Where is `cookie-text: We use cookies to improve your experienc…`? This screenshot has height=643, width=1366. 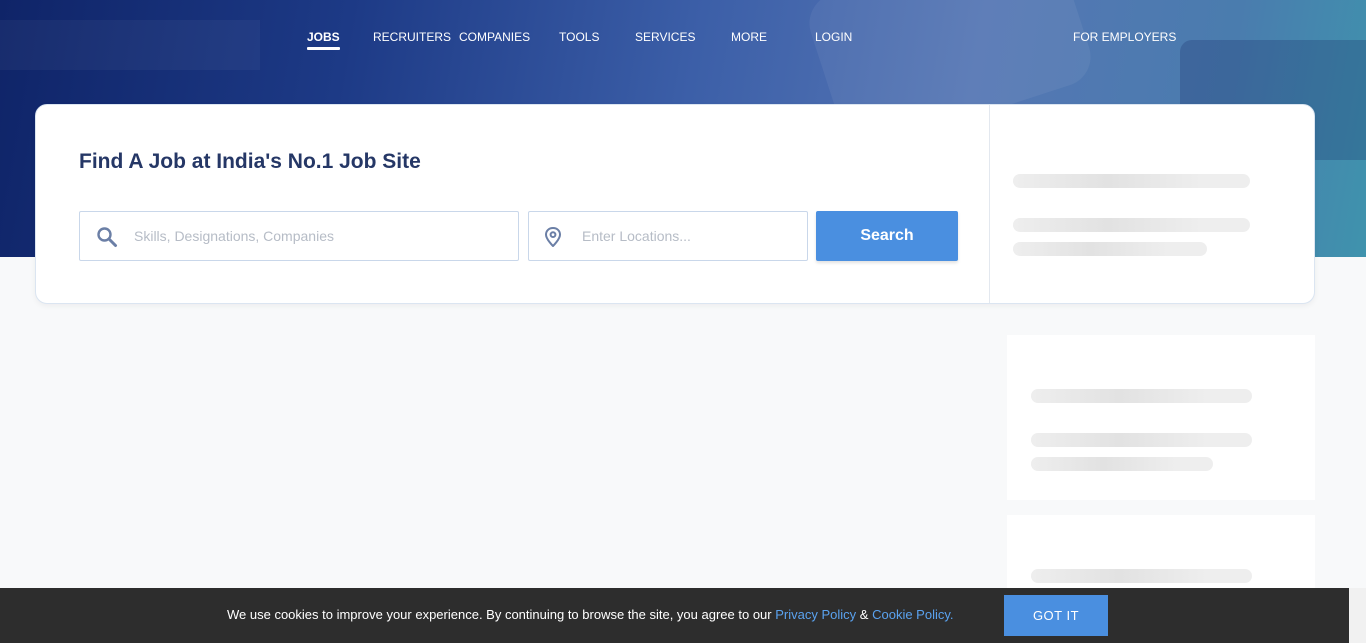
cookie-text: We use cookies to improve your experienc… is located at coordinates (499, 614).